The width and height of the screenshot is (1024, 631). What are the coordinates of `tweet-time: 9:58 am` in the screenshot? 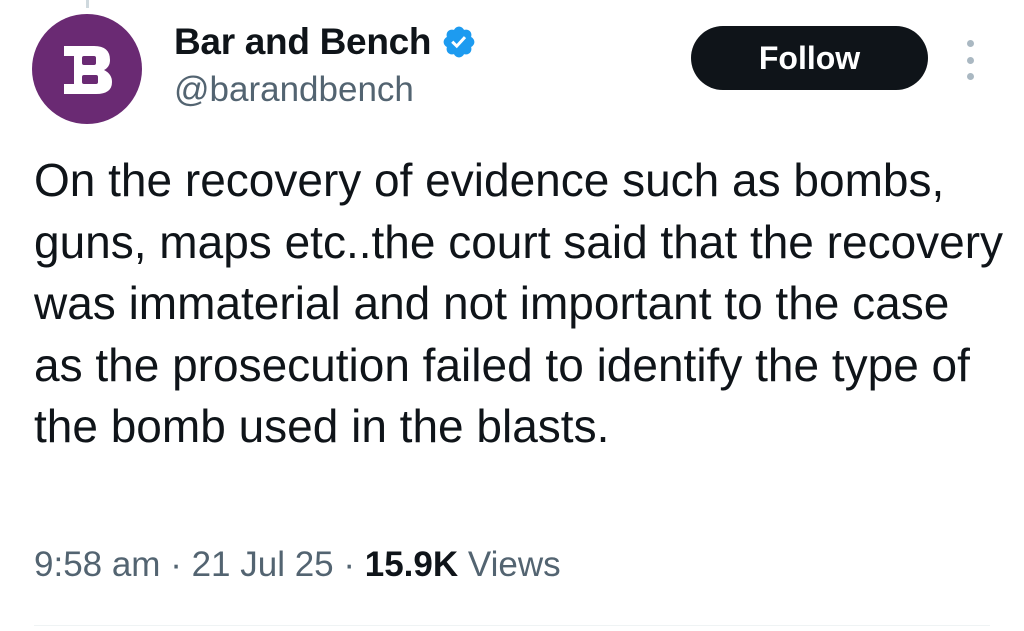 It's located at (97, 564).